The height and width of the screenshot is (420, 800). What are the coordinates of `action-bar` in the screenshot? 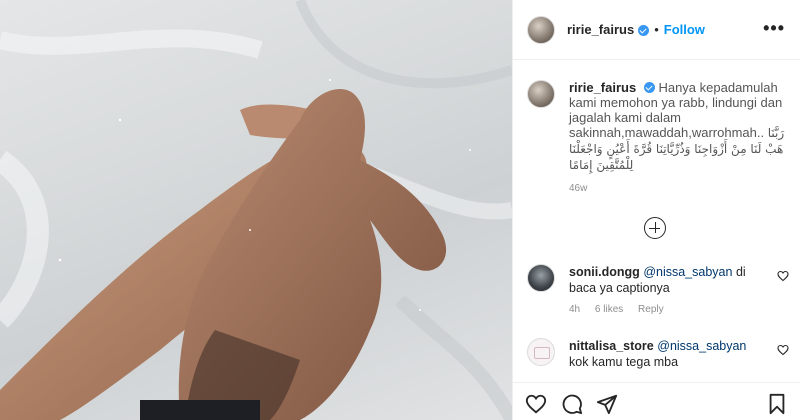 It's located at (656, 401).